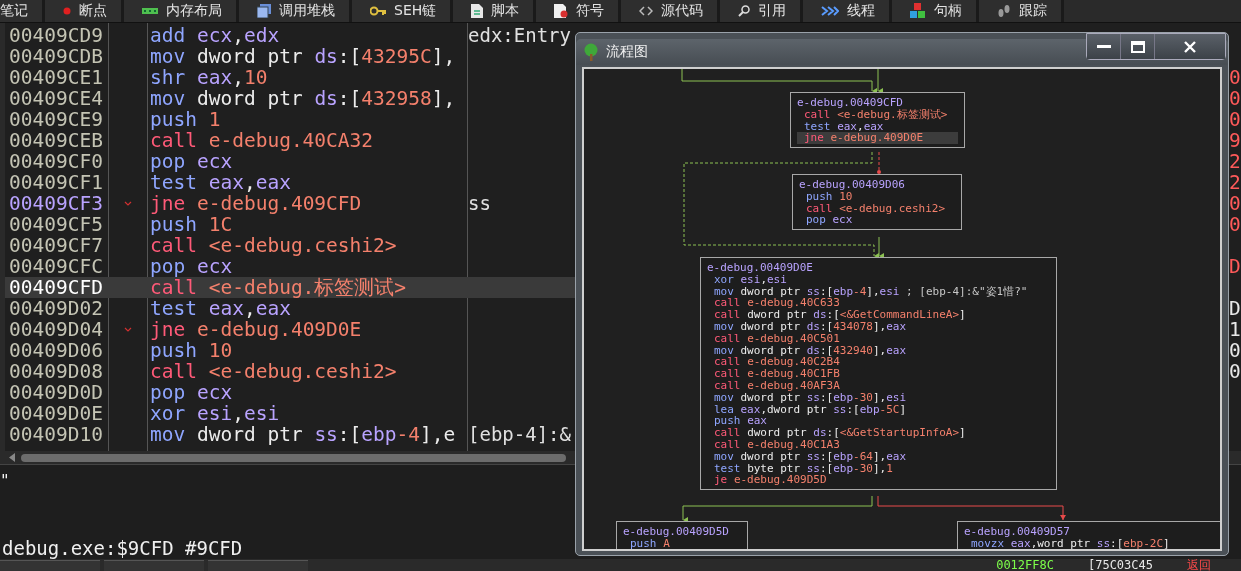  Describe the element at coordinates (290, 203) in the screenshot. I see `disassembly-row: 00409CF3 jne e-debug.409CFD ss` at that location.